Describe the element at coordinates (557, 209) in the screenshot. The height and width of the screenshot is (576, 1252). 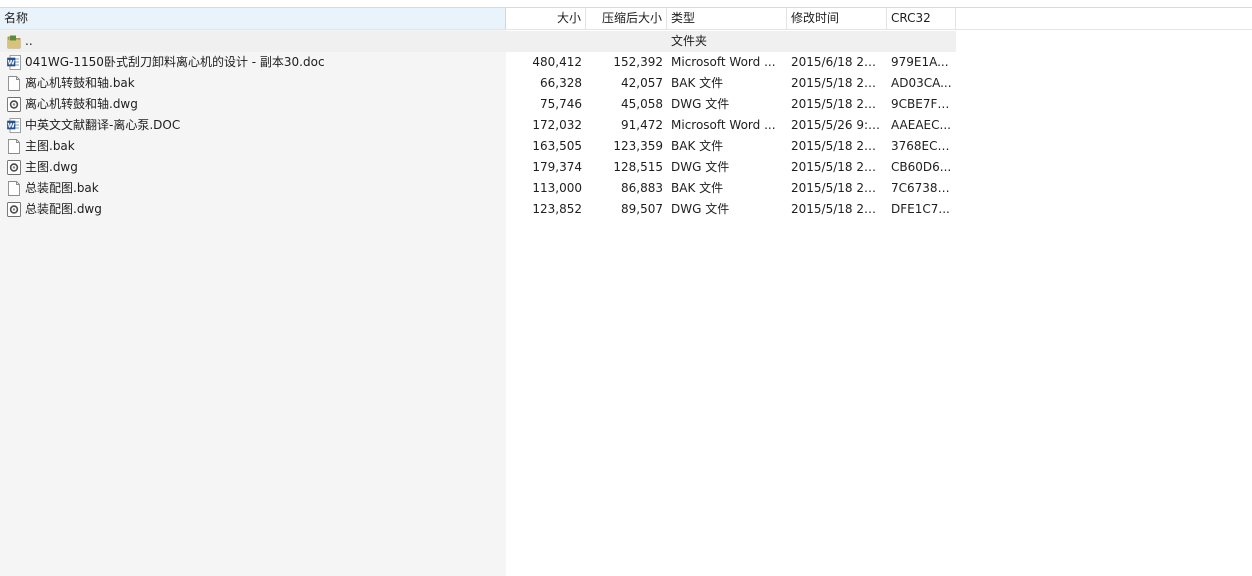
I see `file-size: 123,852` at that location.